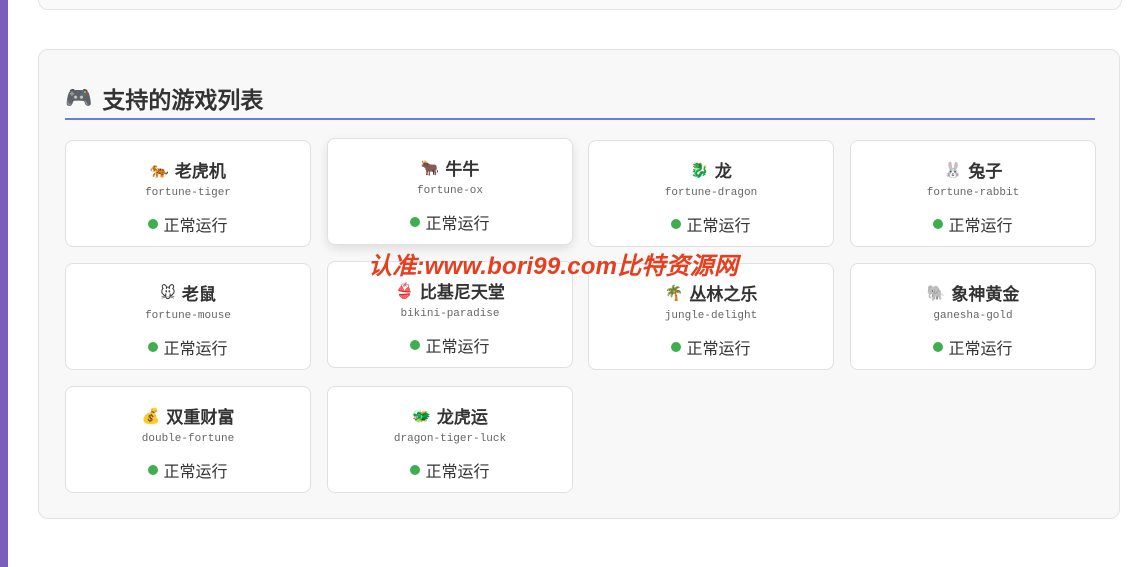  What do you see at coordinates (580, 5) in the screenshot?
I see `previous-section-card` at bounding box center [580, 5].